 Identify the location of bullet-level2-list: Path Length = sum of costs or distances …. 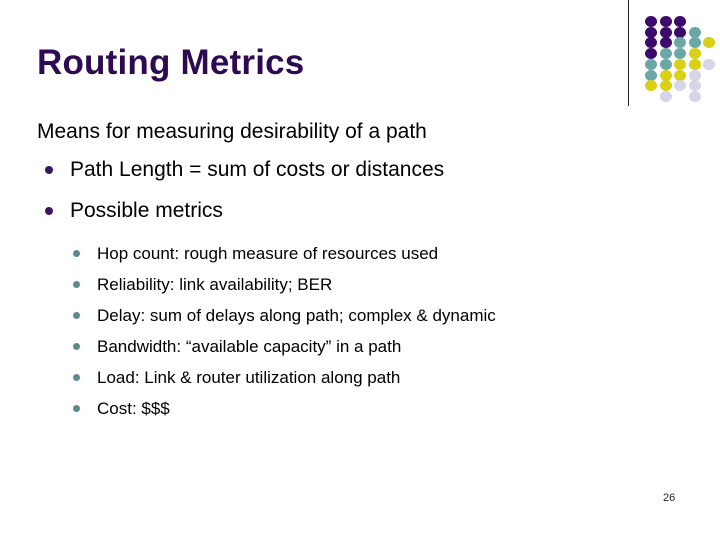
(360, 190).